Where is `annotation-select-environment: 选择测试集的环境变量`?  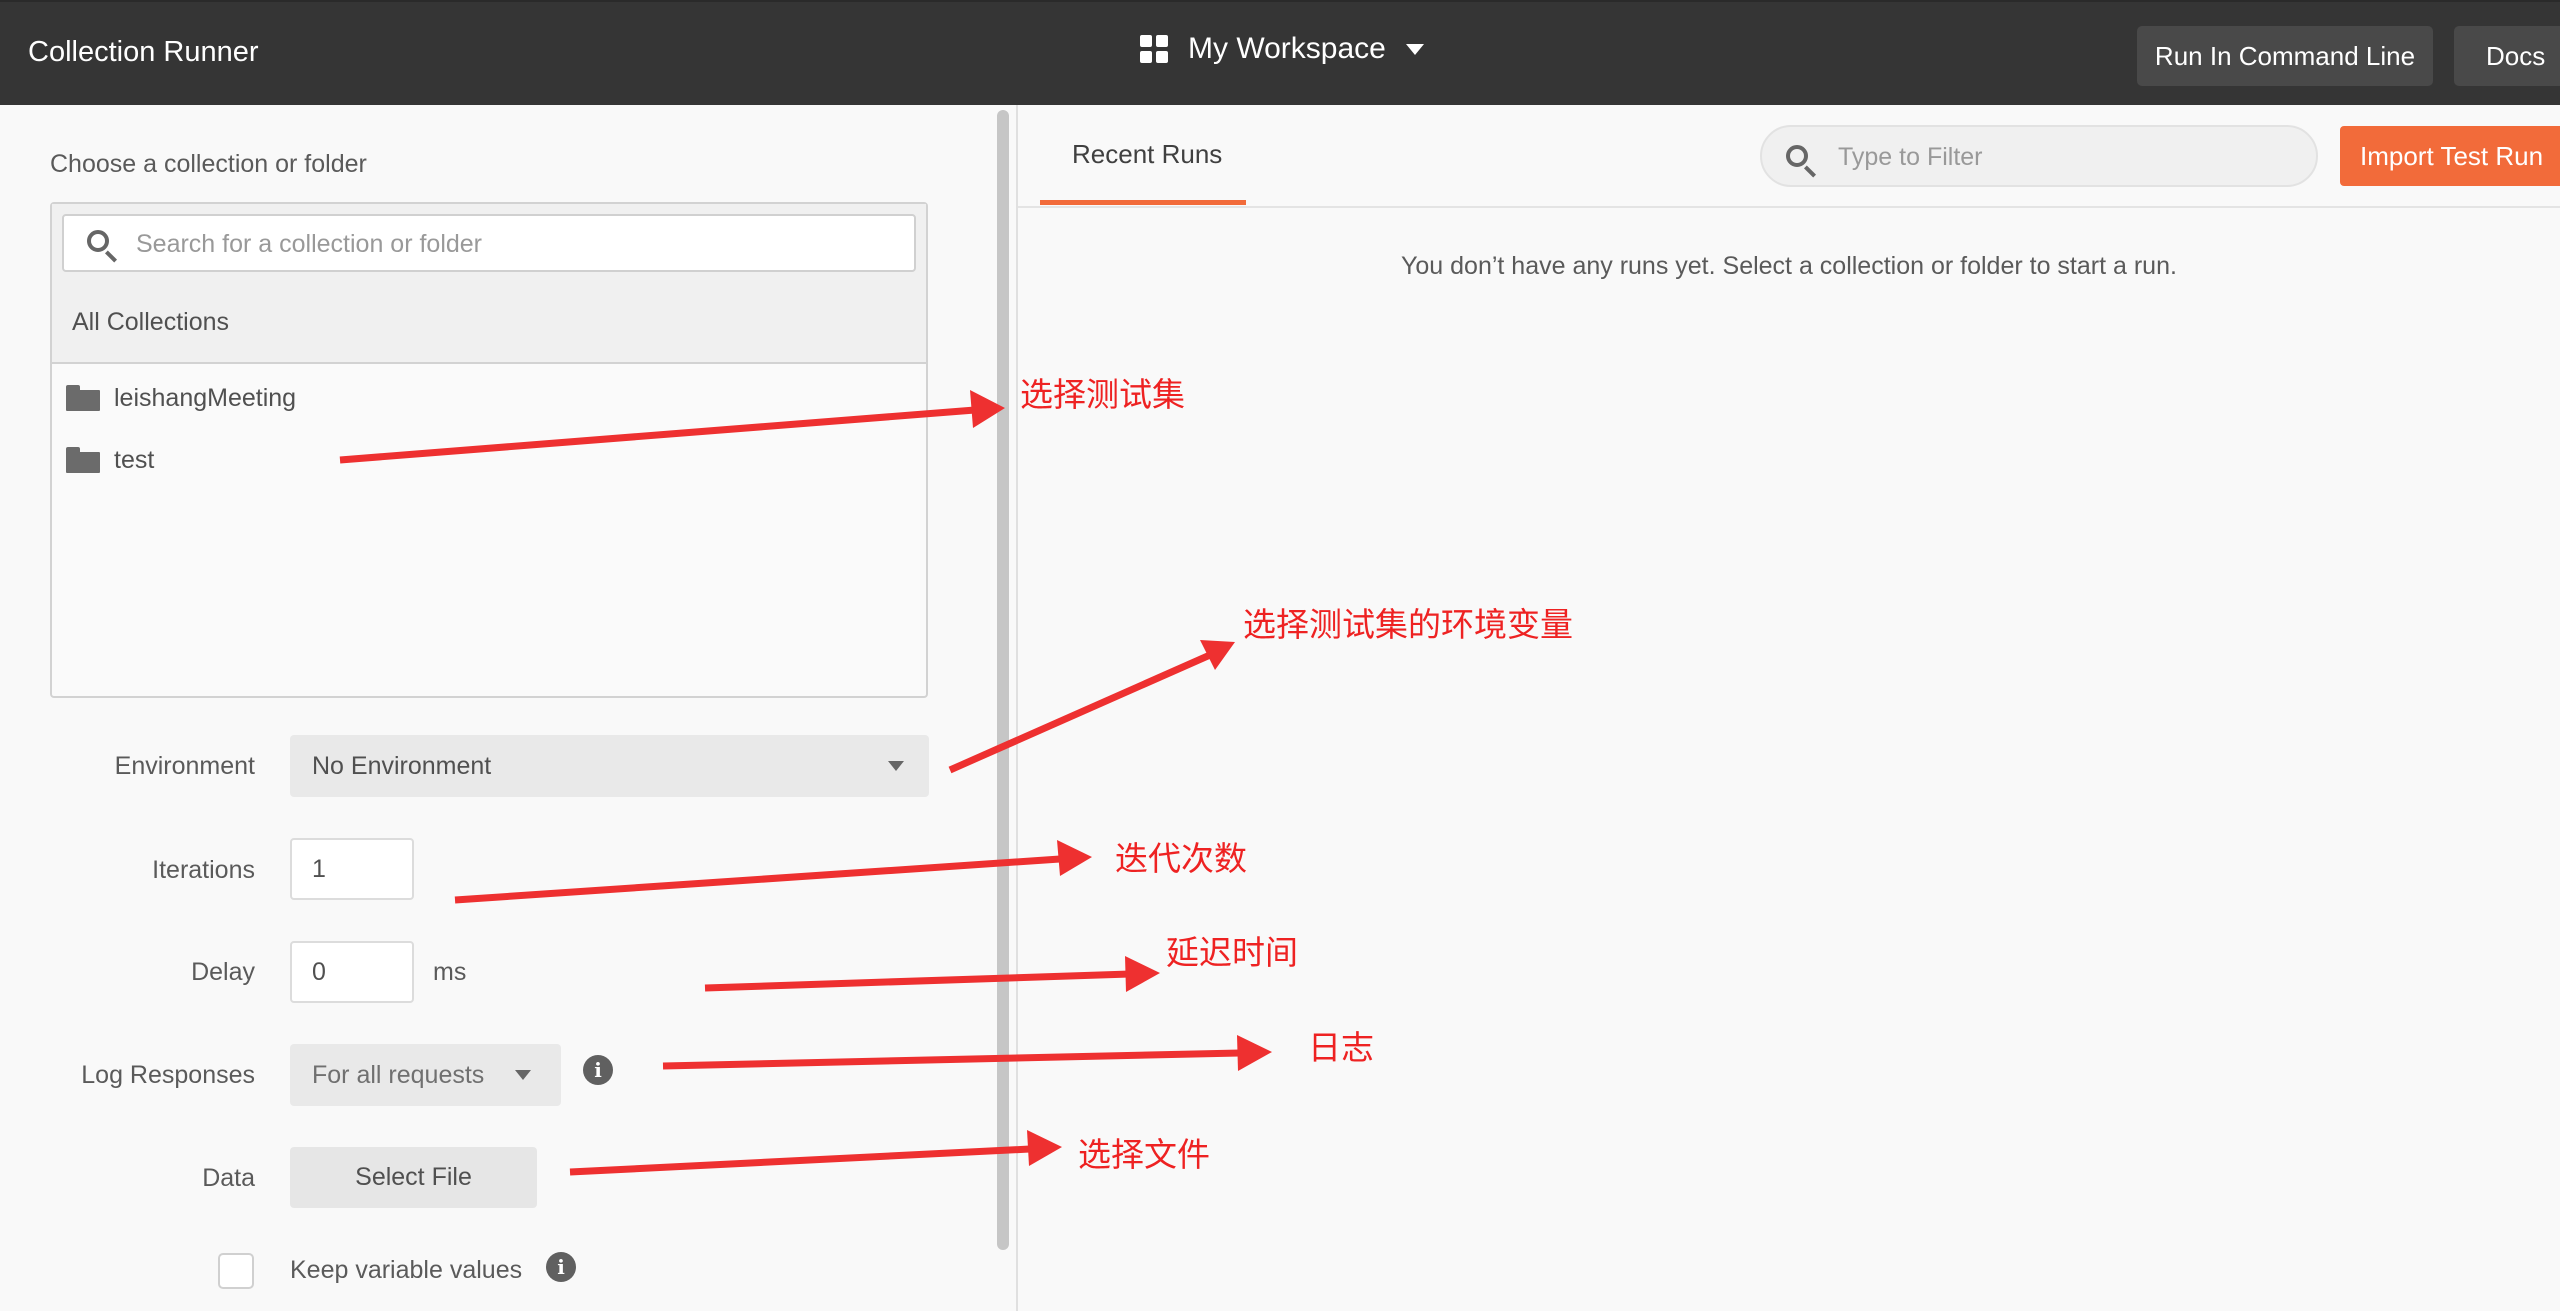
annotation-select-environment: 选择测试集的环境变量 is located at coordinates (1408, 624).